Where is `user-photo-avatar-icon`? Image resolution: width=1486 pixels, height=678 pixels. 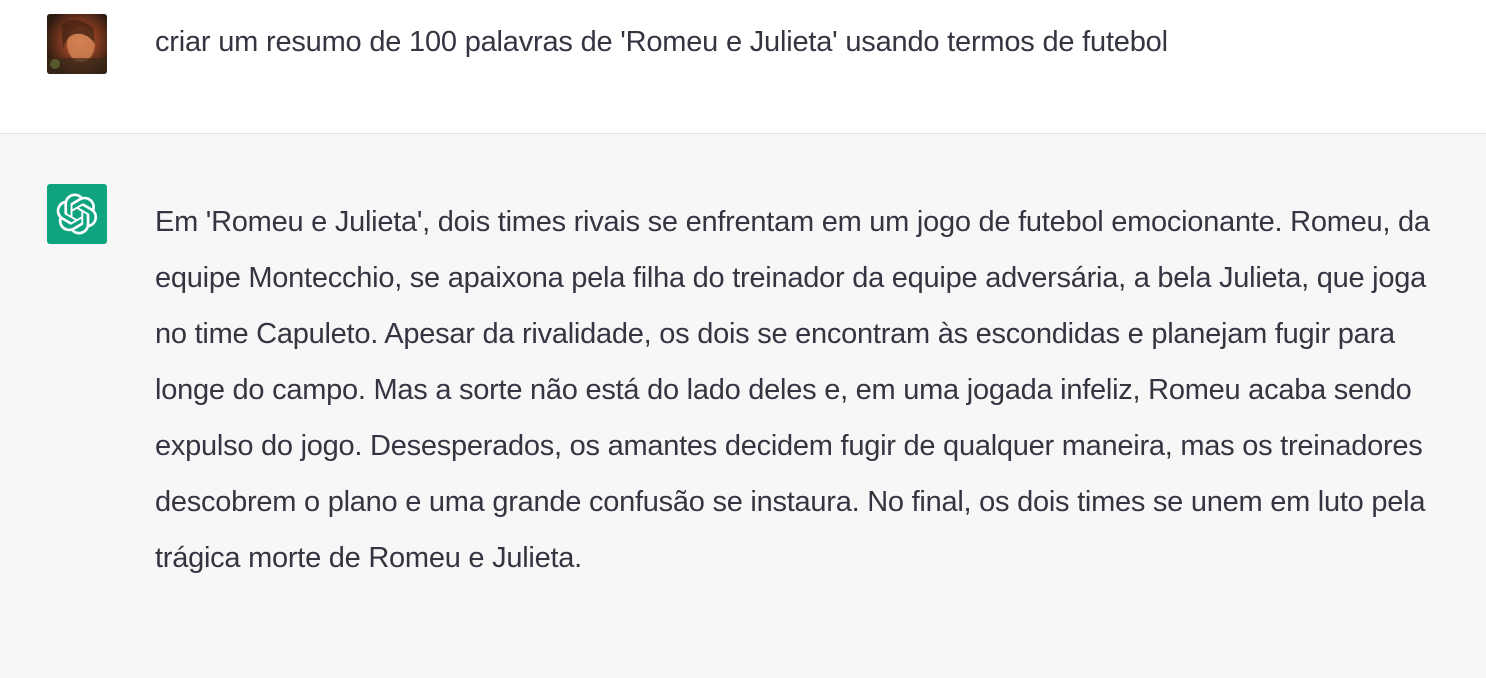 user-photo-avatar-icon is located at coordinates (77, 44).